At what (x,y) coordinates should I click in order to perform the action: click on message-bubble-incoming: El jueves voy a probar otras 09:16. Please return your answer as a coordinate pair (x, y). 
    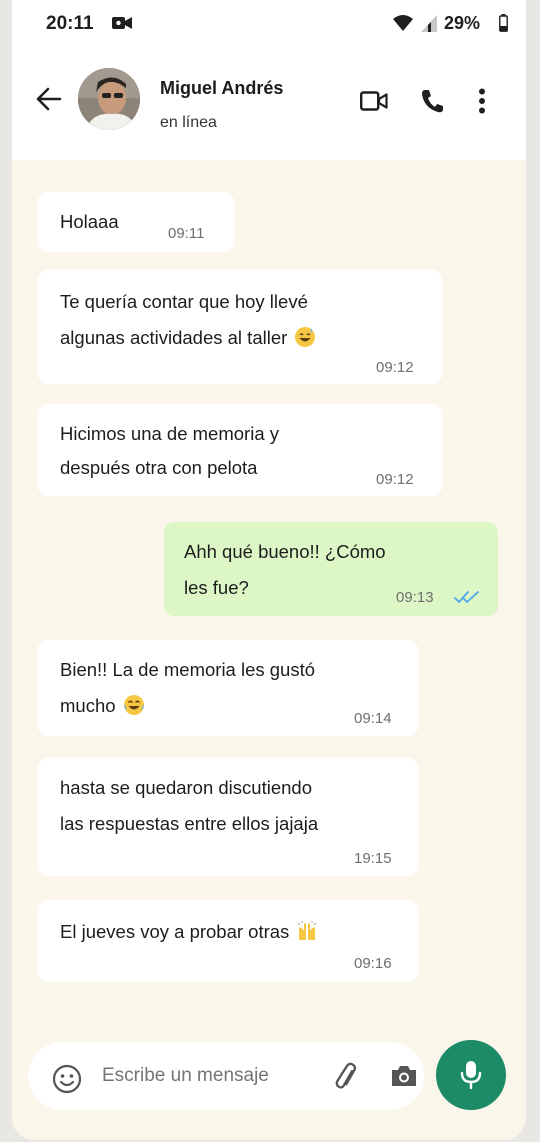
    Looking at the image, I should click on (228, 941).